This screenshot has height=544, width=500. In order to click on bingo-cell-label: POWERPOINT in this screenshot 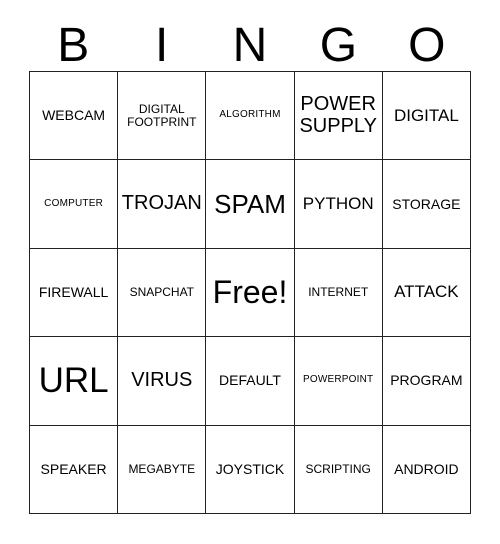, I will do `click(338, 380)`.